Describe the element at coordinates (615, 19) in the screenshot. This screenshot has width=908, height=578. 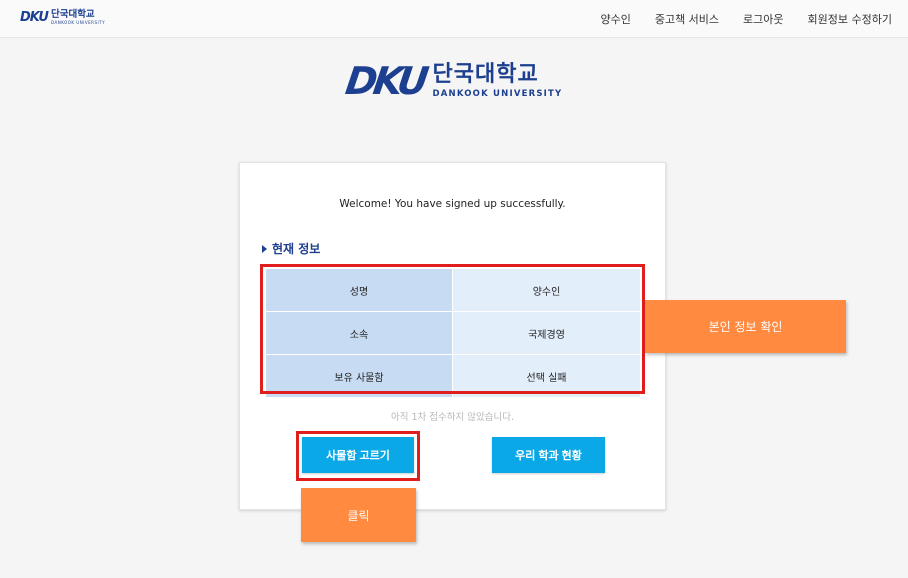
I see `nav-user-name: 양수인` at that location.